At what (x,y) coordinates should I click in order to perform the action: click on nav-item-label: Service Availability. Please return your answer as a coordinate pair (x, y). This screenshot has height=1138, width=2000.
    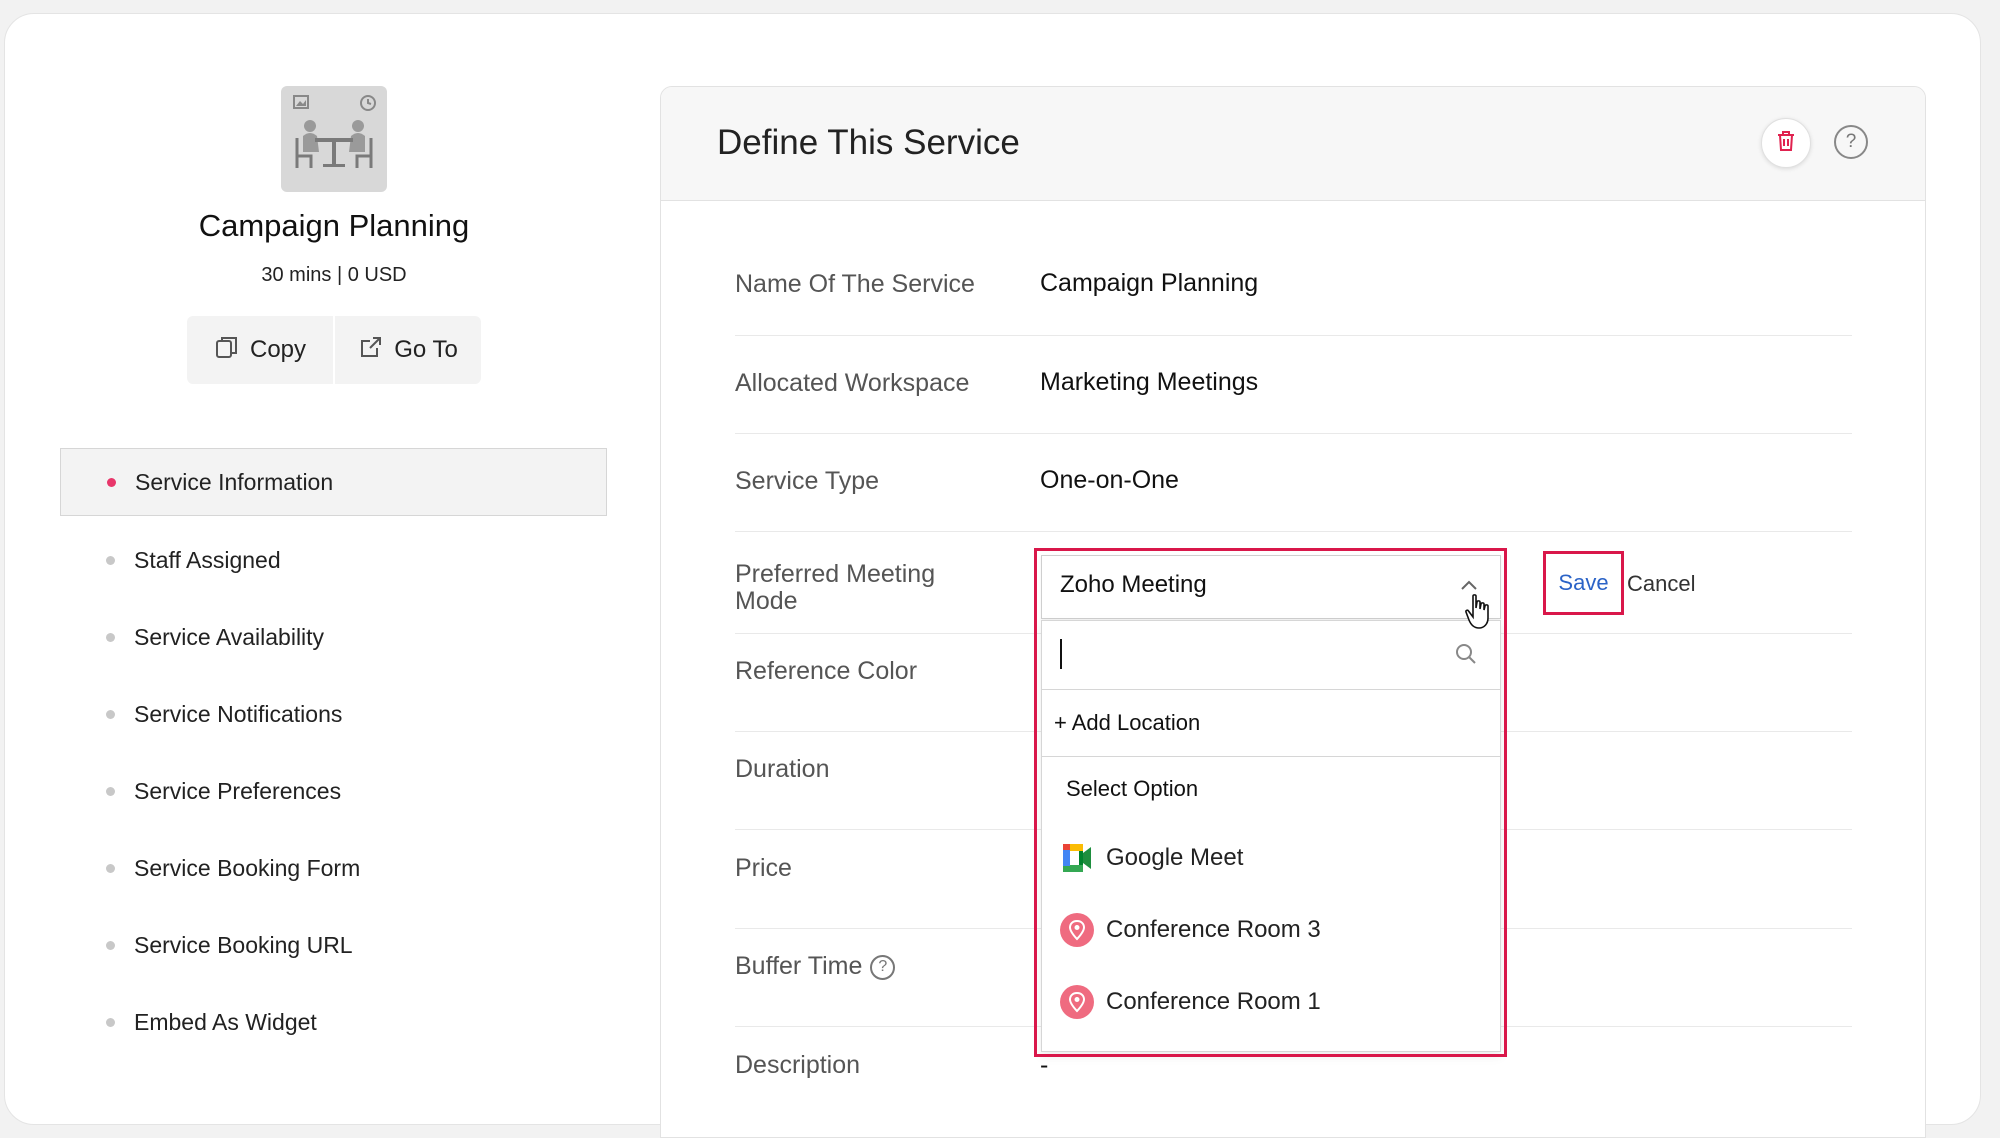
    Looking at the image, I should click on (229, 637).